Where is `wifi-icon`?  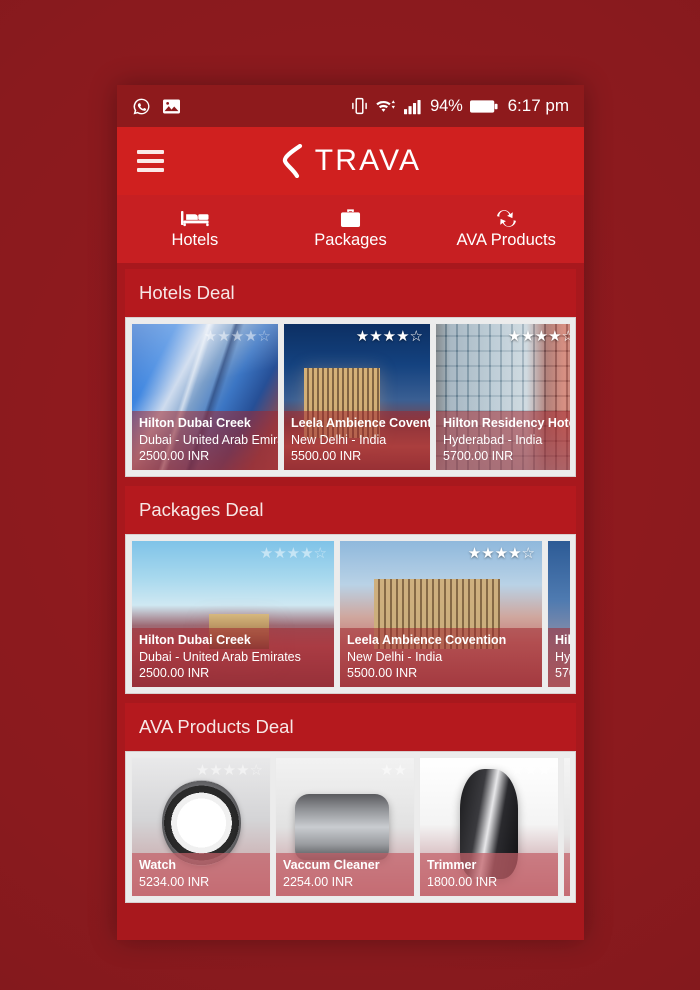
wifi-icon is located at coordinates (386, 106).